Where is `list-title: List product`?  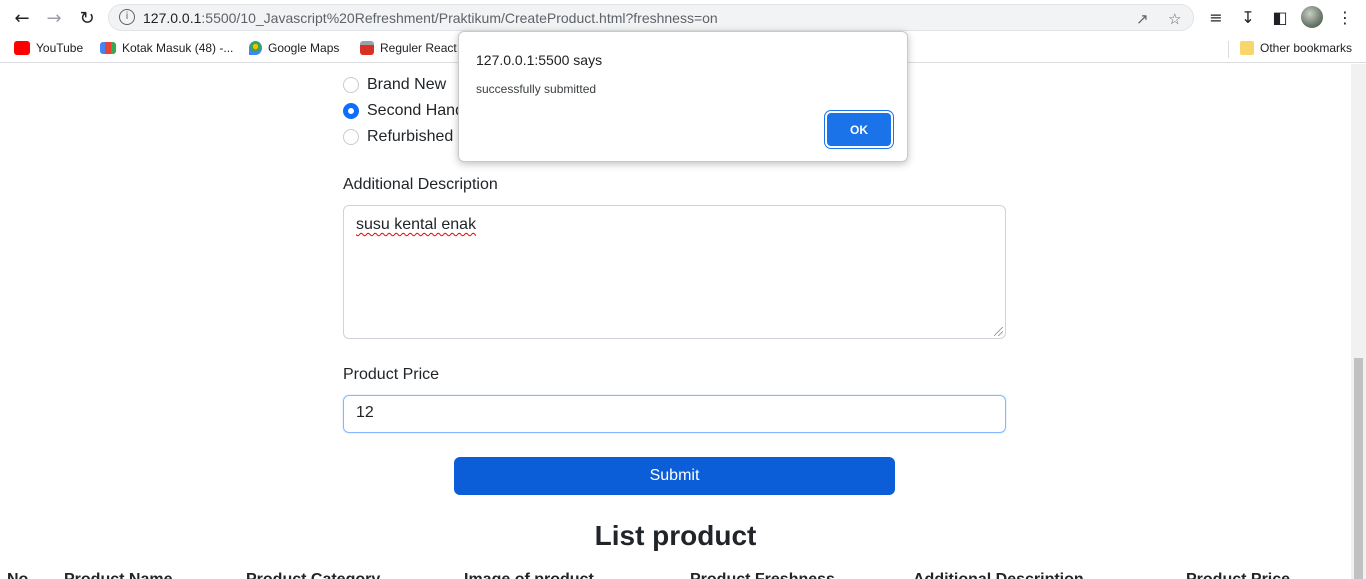 list-title: List product is located at coordinates (675, 535).